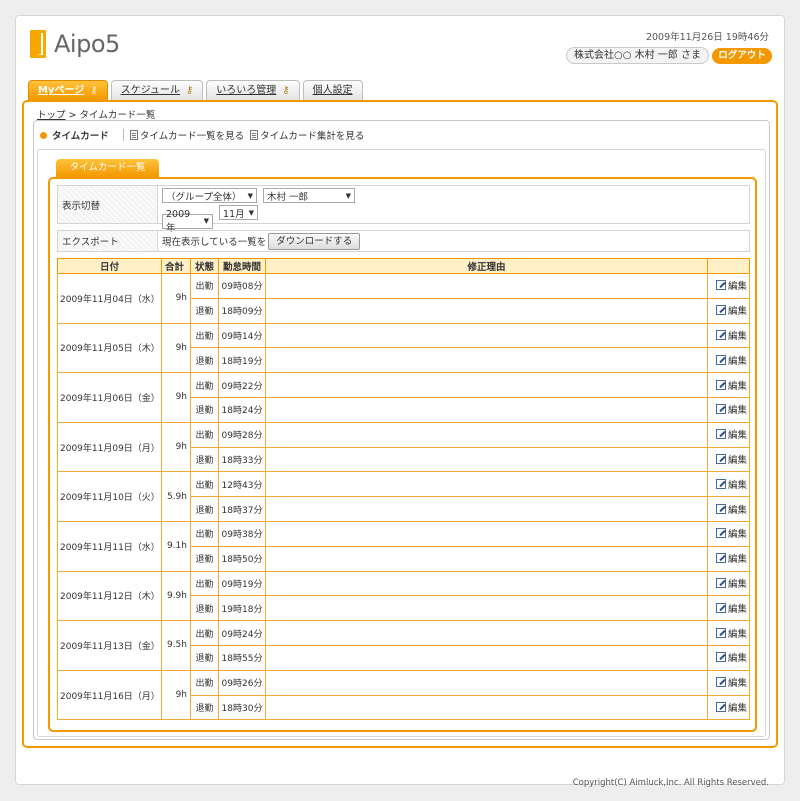  I want to click on aipo-logo: Aipo5, so click(75, 44).